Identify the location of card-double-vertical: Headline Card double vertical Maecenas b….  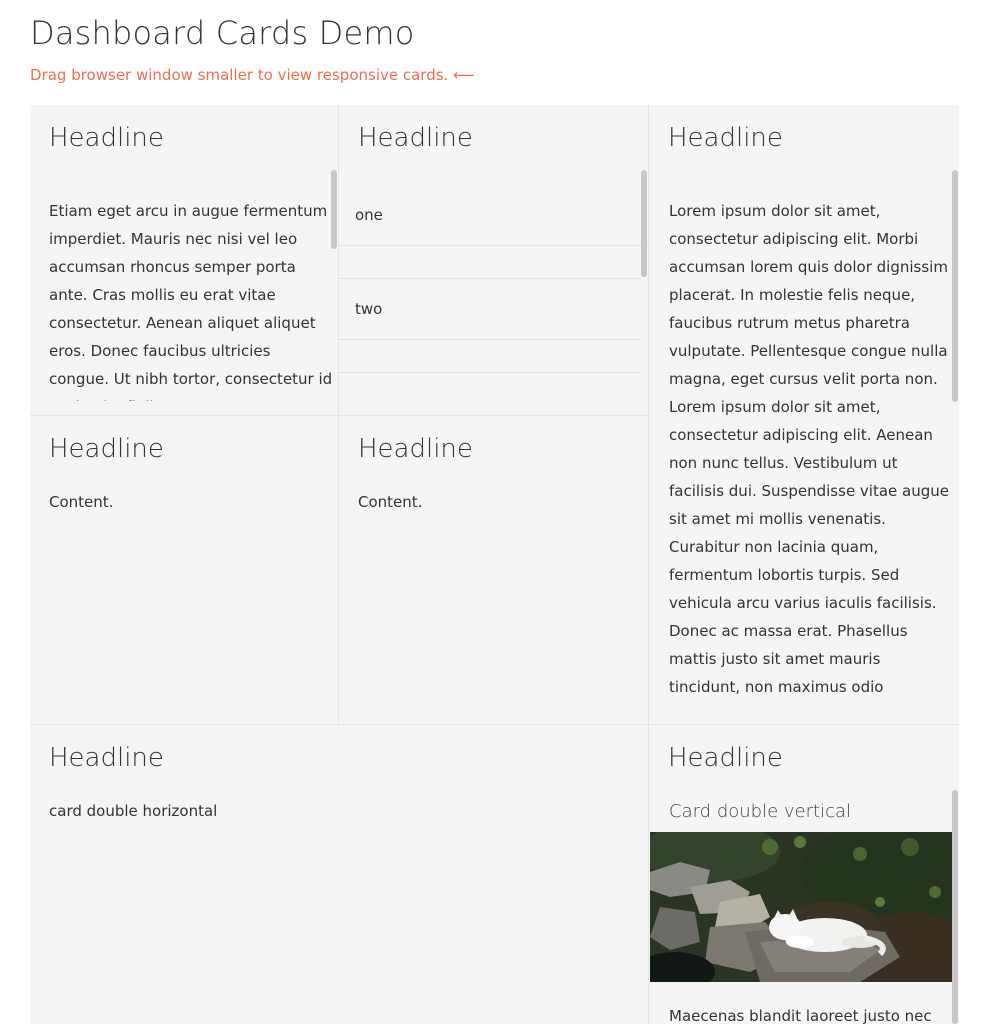
(804, 874).